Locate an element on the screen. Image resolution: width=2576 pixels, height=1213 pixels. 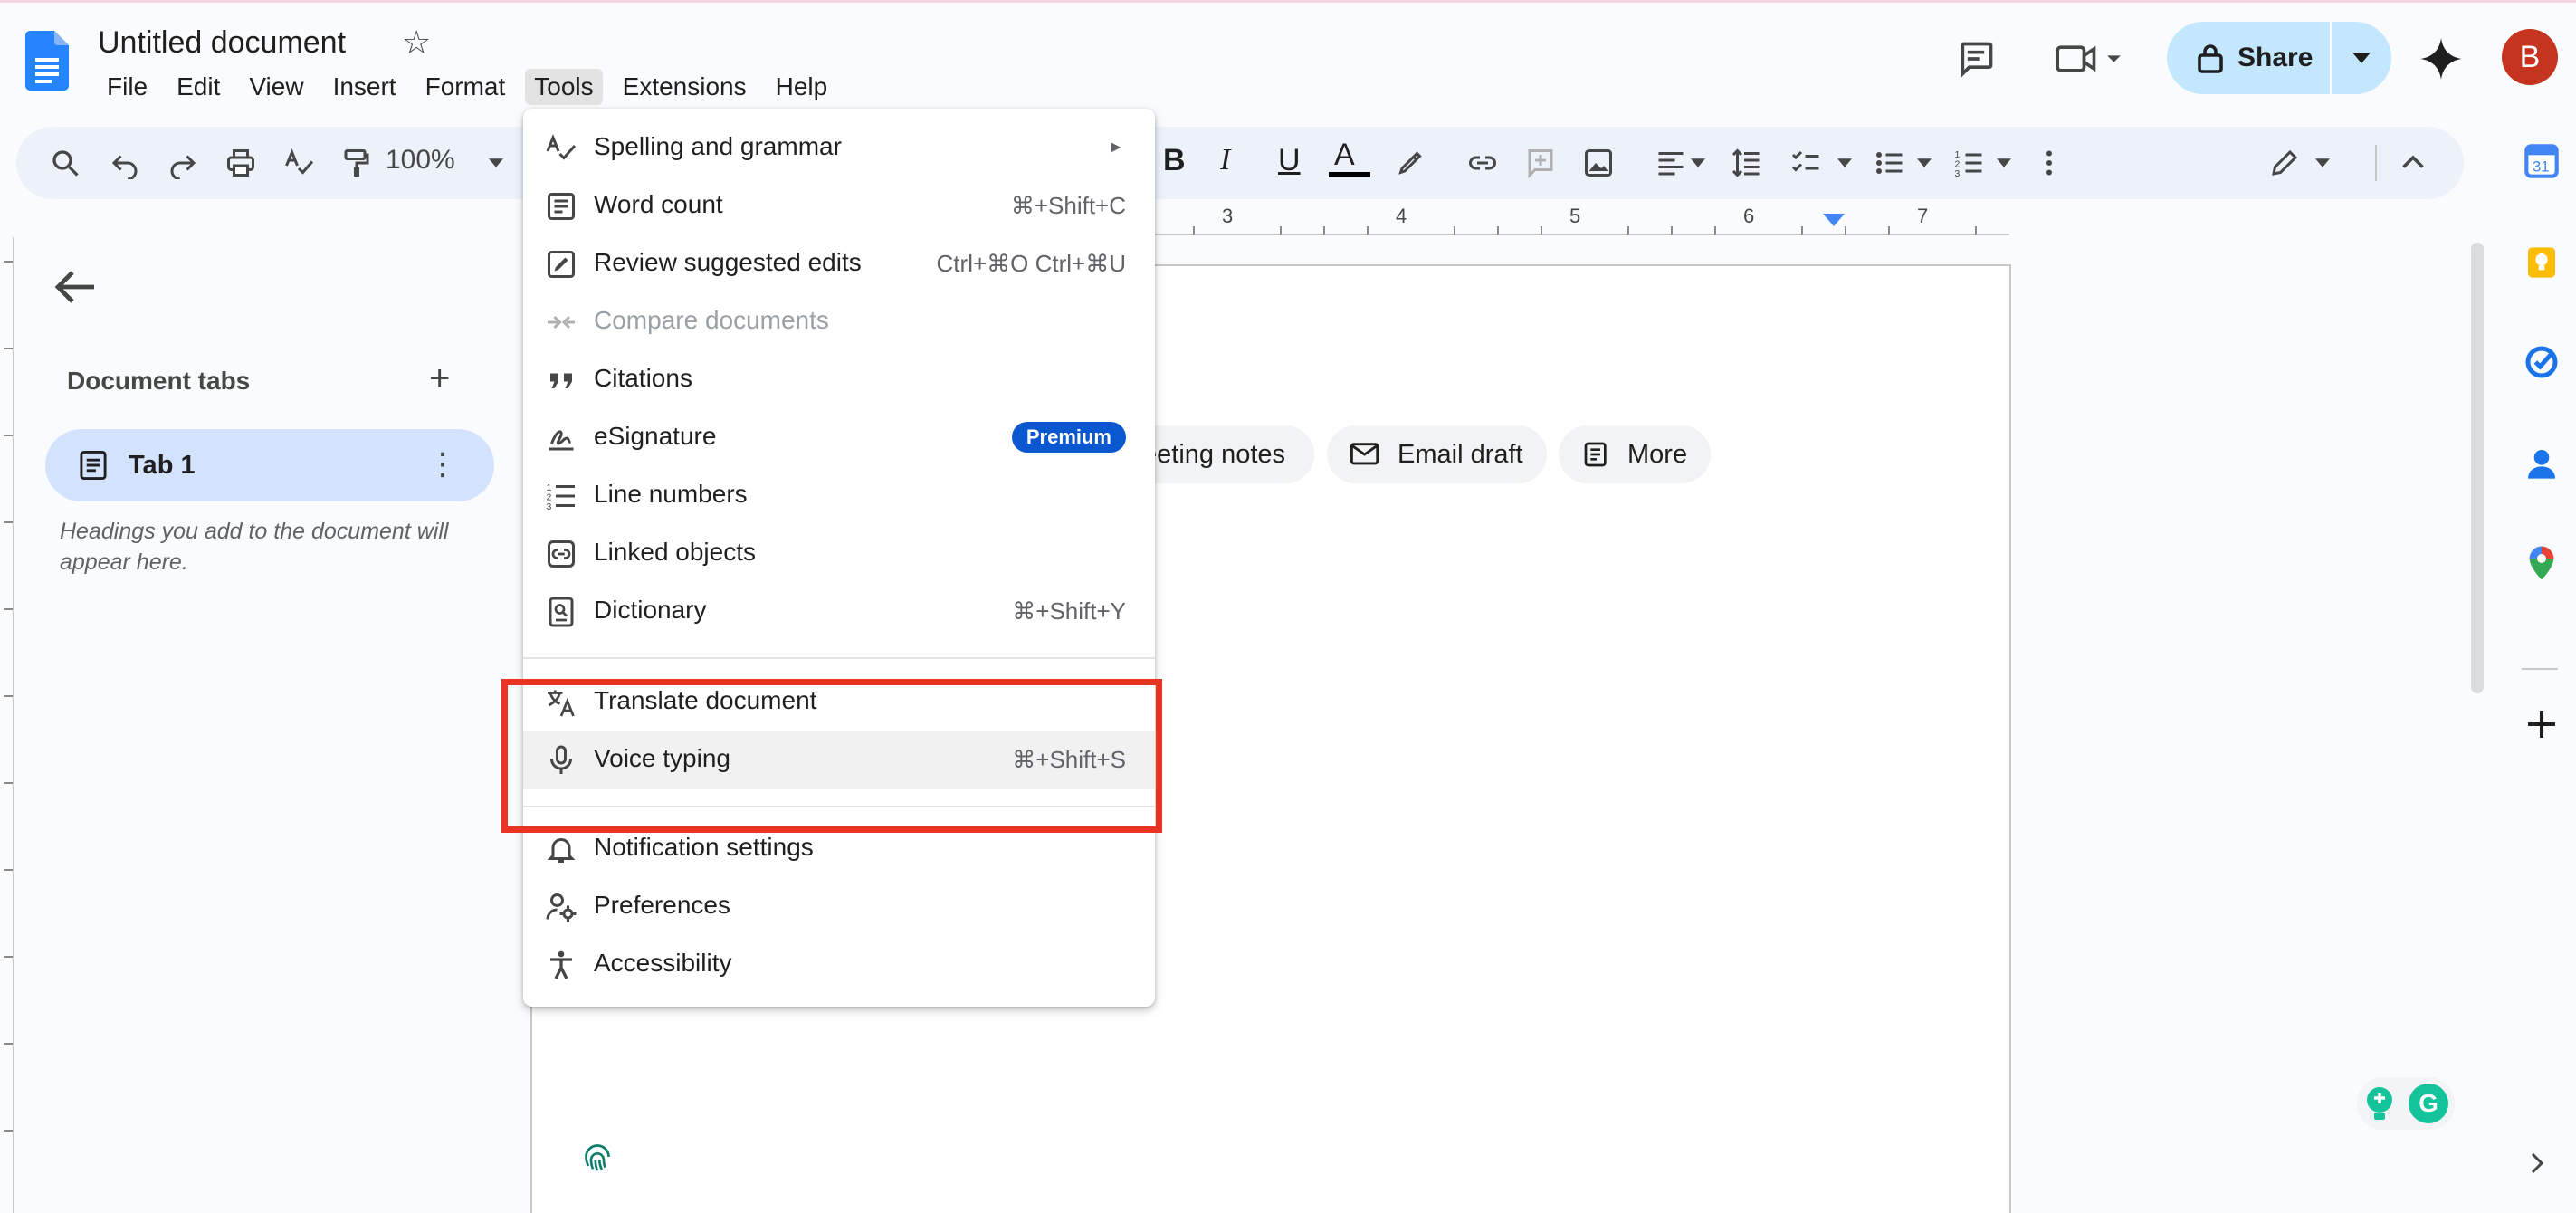
back-arrow-icon is located at coordinates (76, 287).